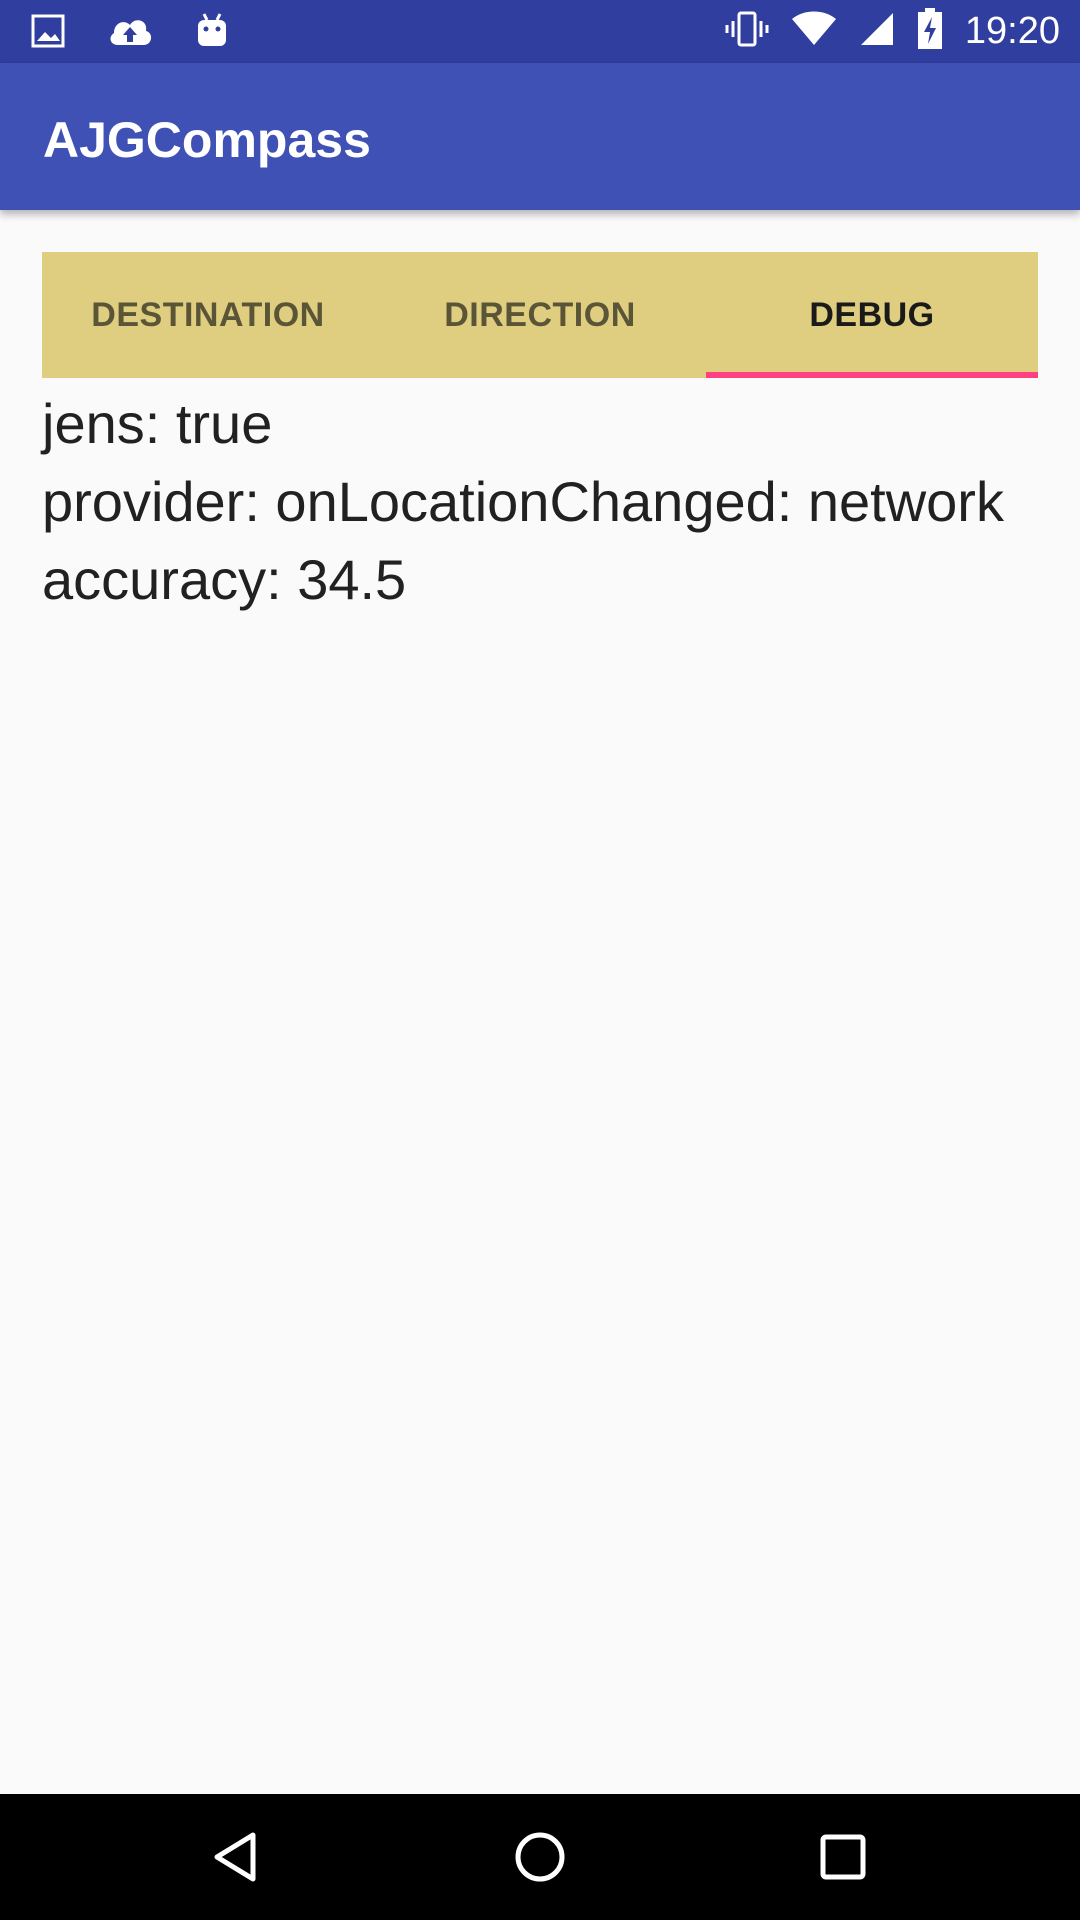 This screenshot has height=1920, width=1080. I want to click on battery-charging-icon, so click(930, 31).